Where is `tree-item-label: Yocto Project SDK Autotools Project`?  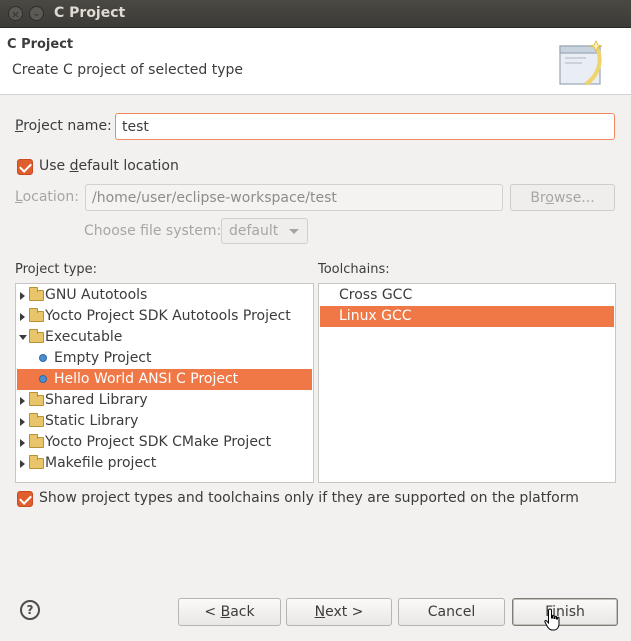
tree-item-label: Yocto Project SDK Autotools Project is located at coordinates (168, 316).